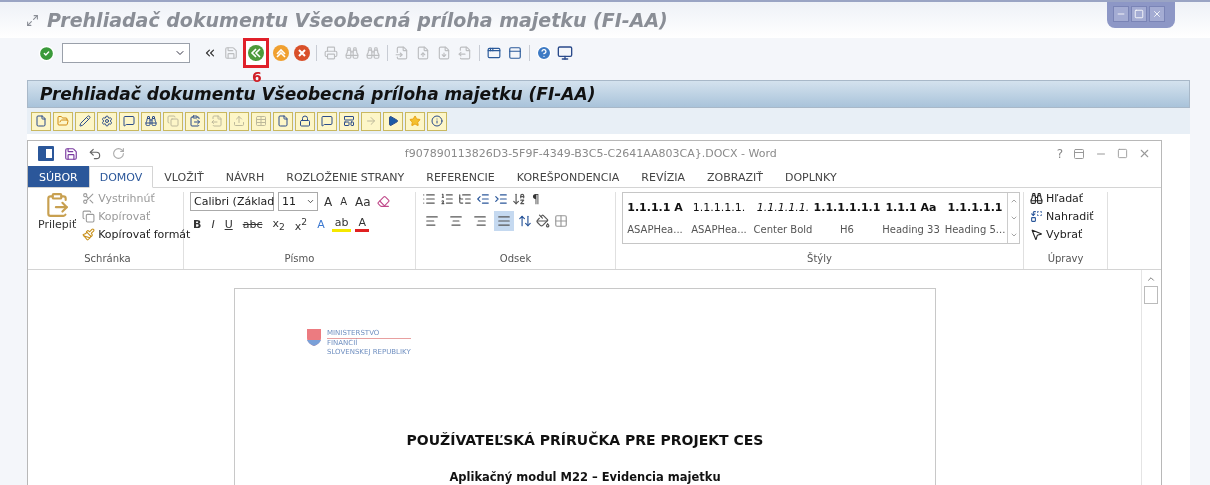  Describe the element at coordinates (1139, 14) in the screenshot. I see `maximize-button` at that location.